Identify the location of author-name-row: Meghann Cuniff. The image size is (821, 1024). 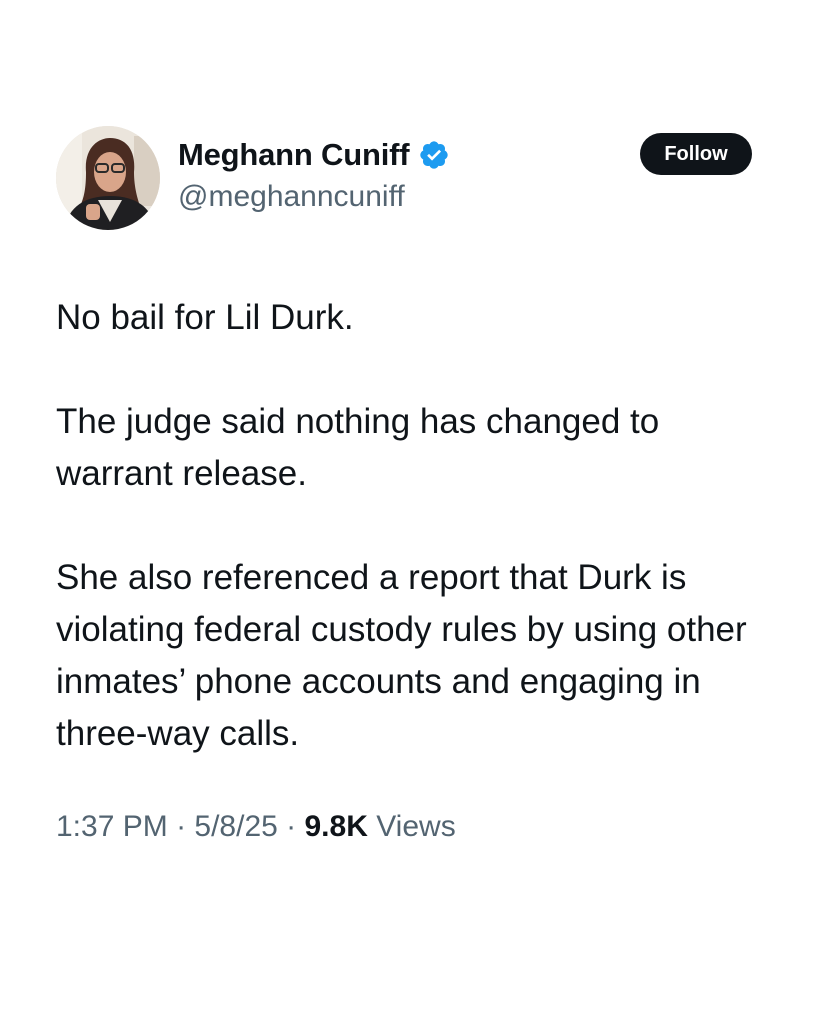
(314, 155).